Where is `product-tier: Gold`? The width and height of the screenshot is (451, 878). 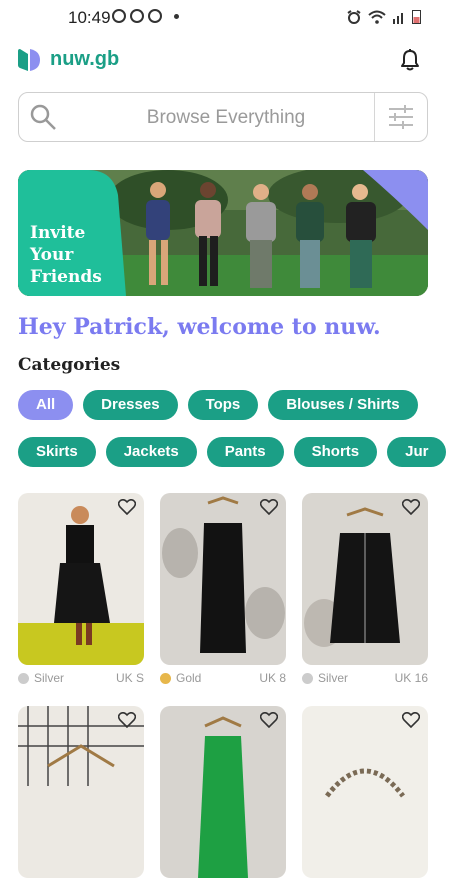 product-tier: Gold is located at coordinates (180, 678).